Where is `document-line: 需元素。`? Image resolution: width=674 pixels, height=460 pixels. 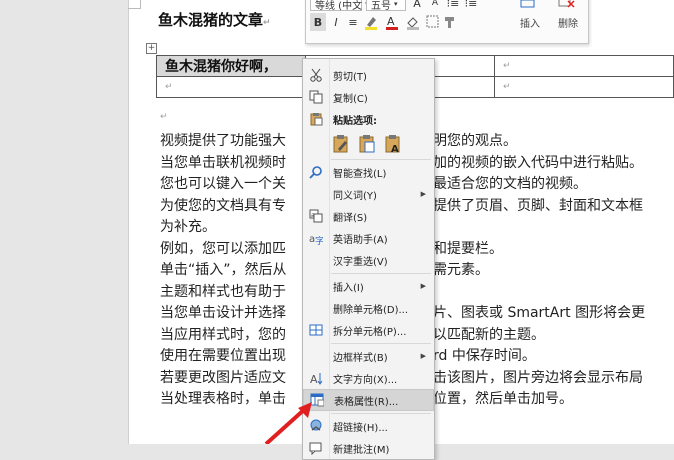 document-line: 需元素。 is located at coordinates (461, 269).